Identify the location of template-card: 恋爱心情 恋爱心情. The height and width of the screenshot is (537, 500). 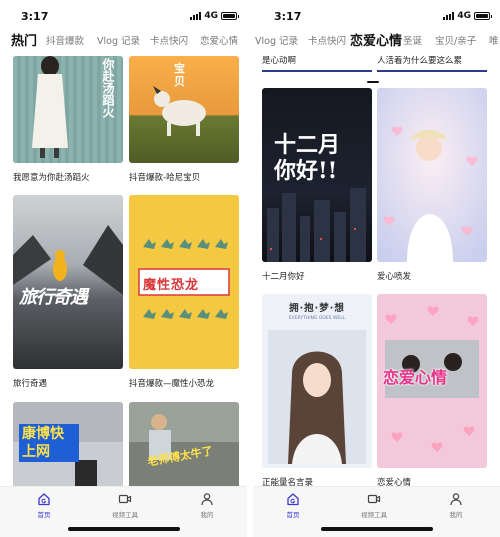
(432, 390).